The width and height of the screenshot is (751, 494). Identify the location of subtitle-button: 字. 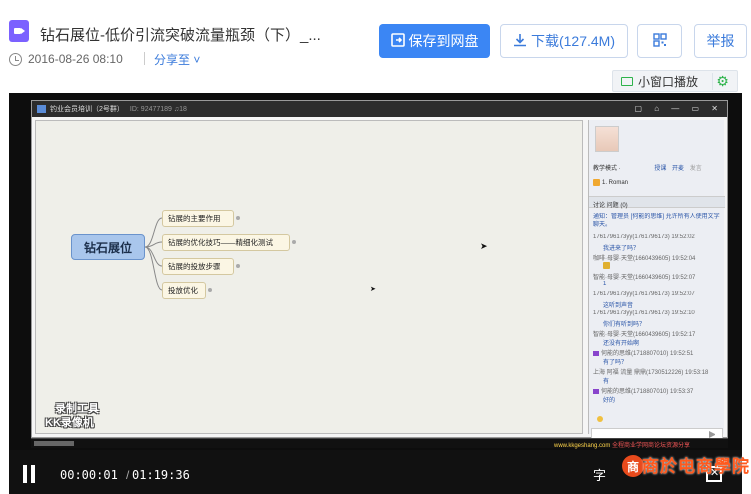
(599, 474).